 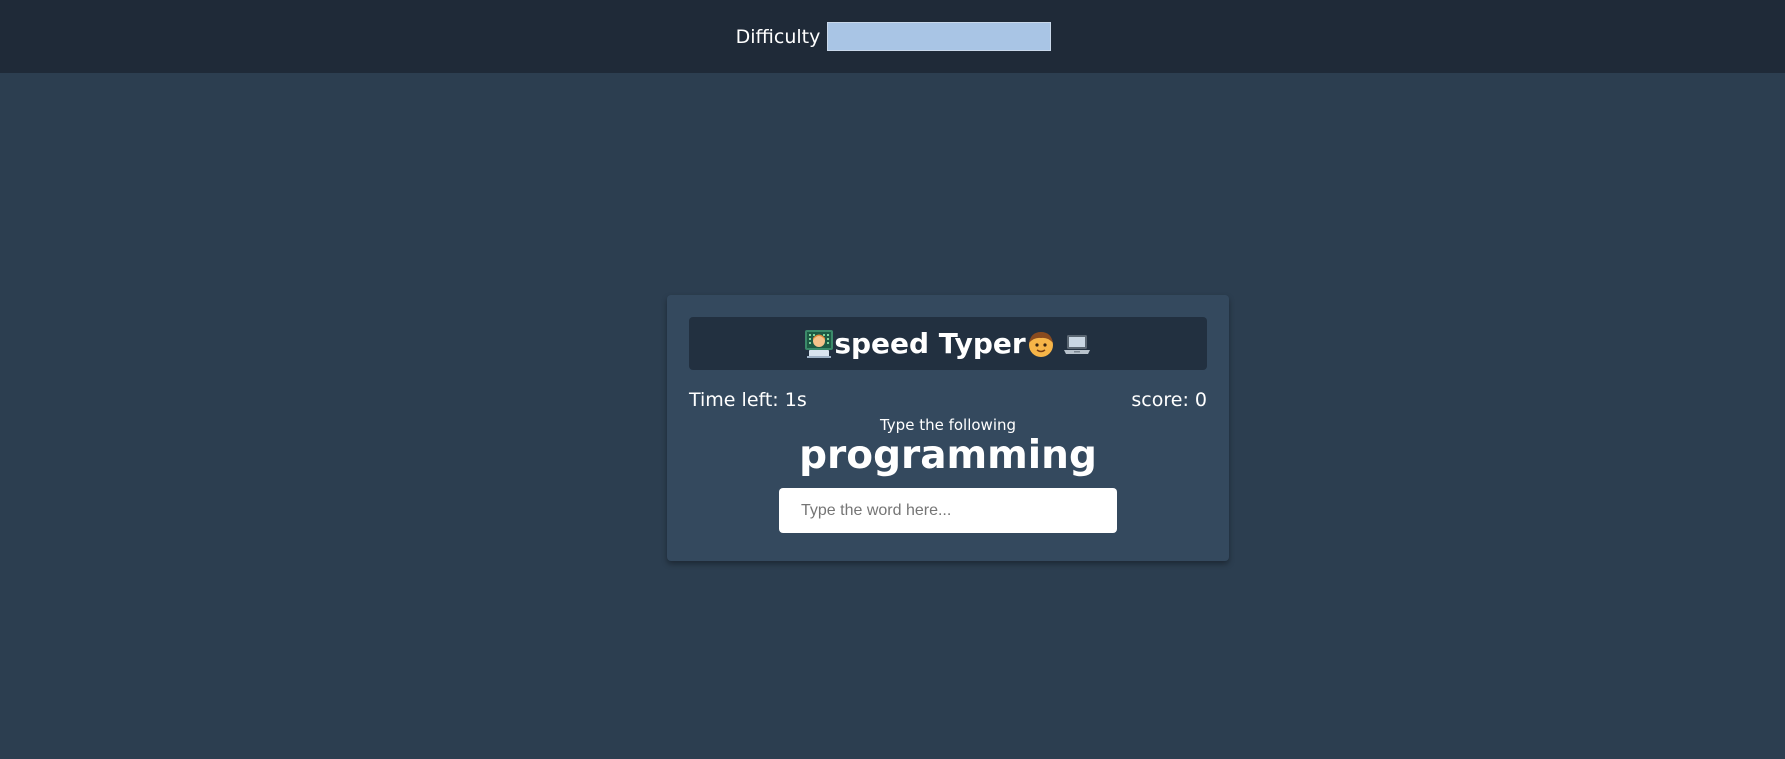 What do you see at coordinates (948, 425) in the screenshot?
I see `instruction-text: Type the following` at bounding box center [948, 425].